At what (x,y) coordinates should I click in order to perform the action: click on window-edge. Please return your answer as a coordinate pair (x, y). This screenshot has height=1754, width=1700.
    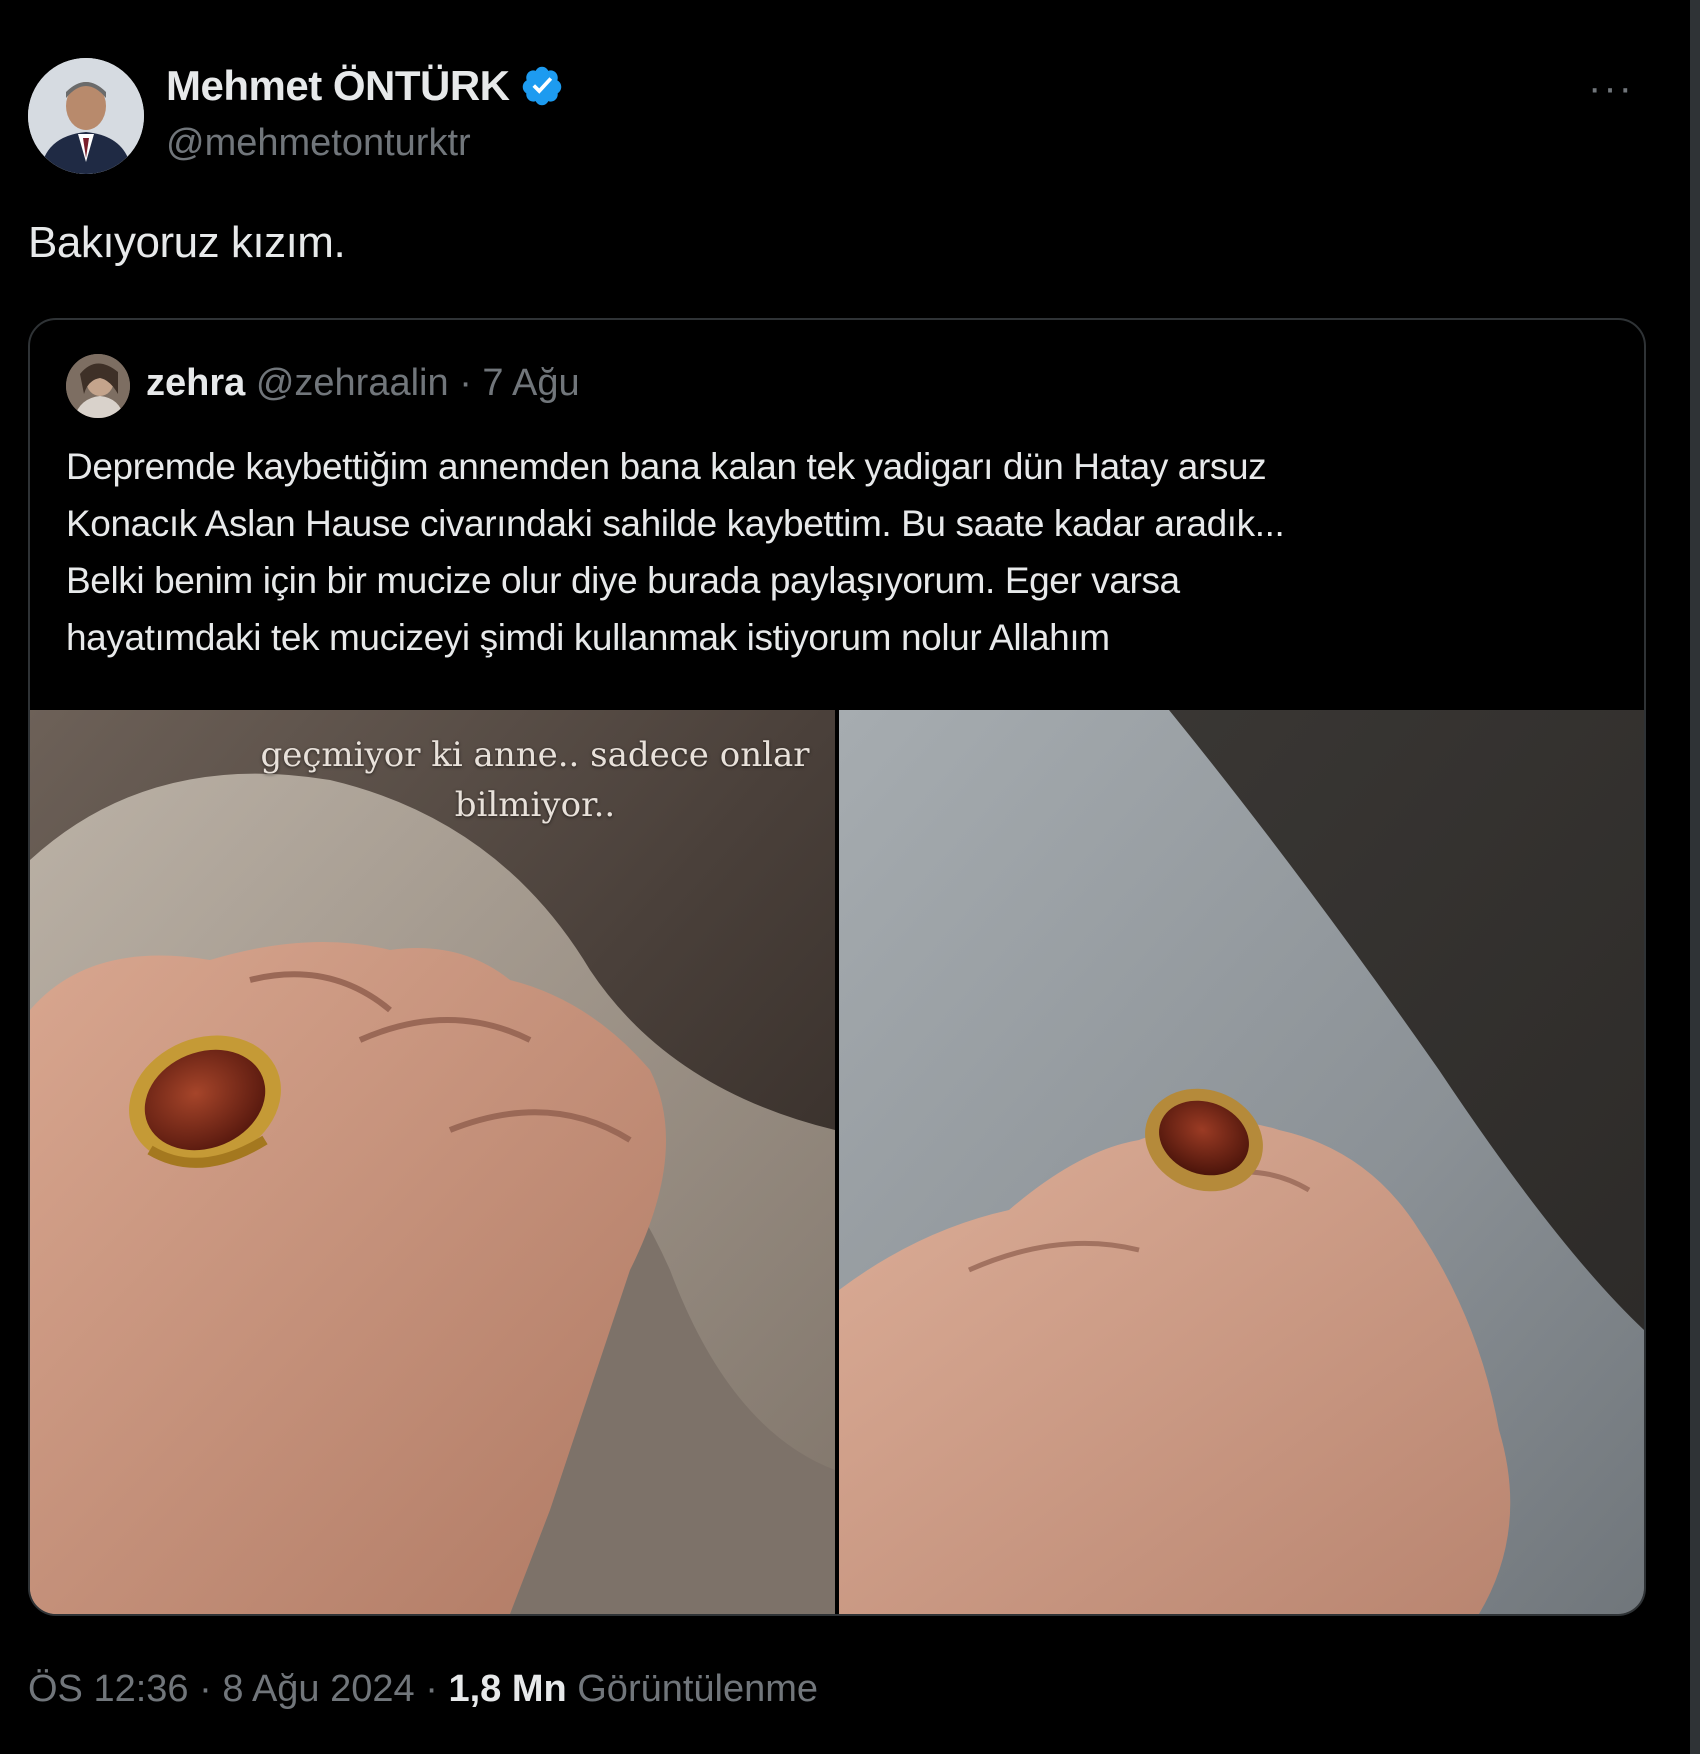
    Looking at the image, I should click on (1695, 877).